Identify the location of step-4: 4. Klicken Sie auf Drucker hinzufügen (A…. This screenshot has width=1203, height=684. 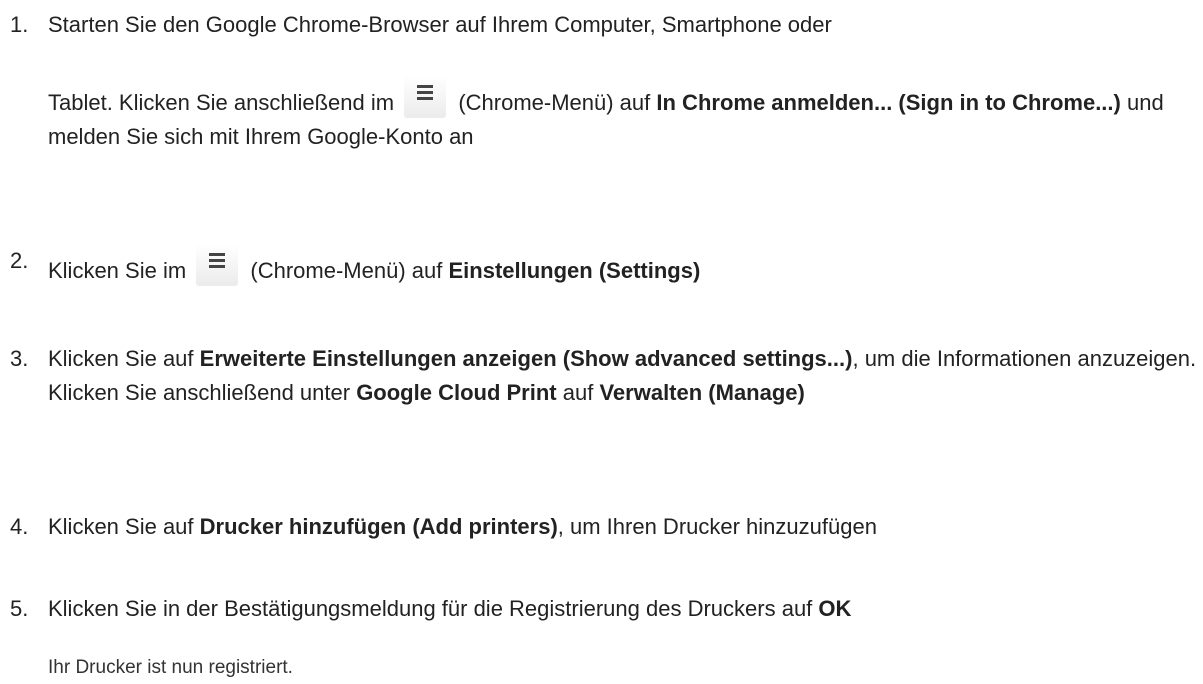
(605, 527).